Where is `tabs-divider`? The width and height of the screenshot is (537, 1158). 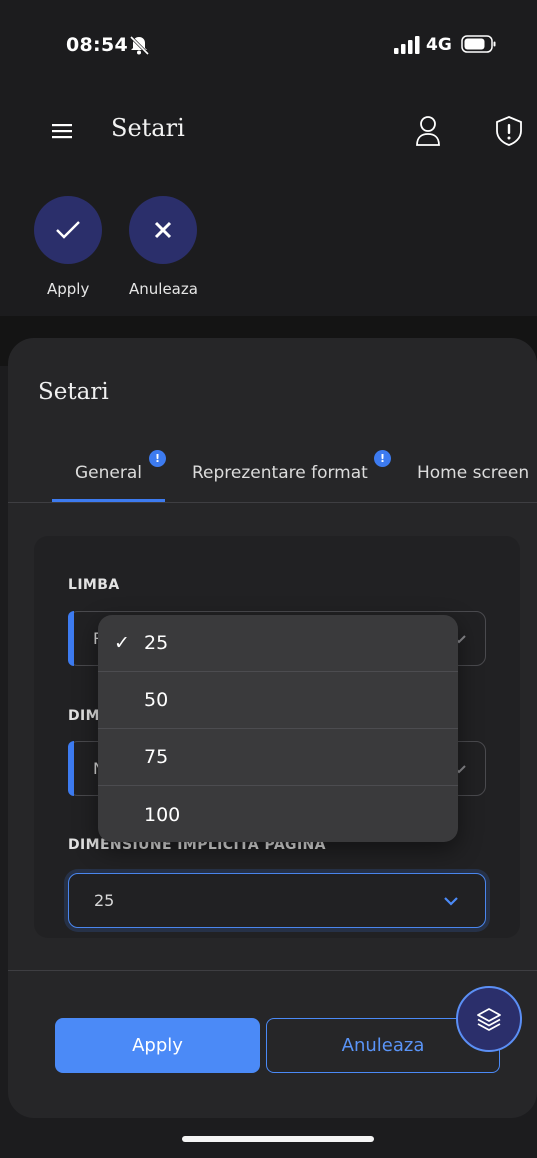 tabs-divider is located at coordinates (272, 502).